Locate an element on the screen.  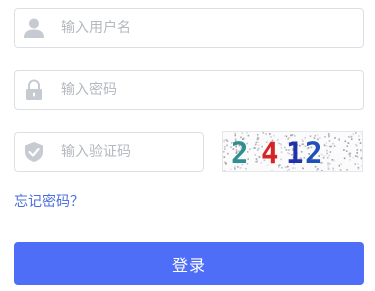
captcha-image: 2 4 1 2 is located at coordinates (292, 151).